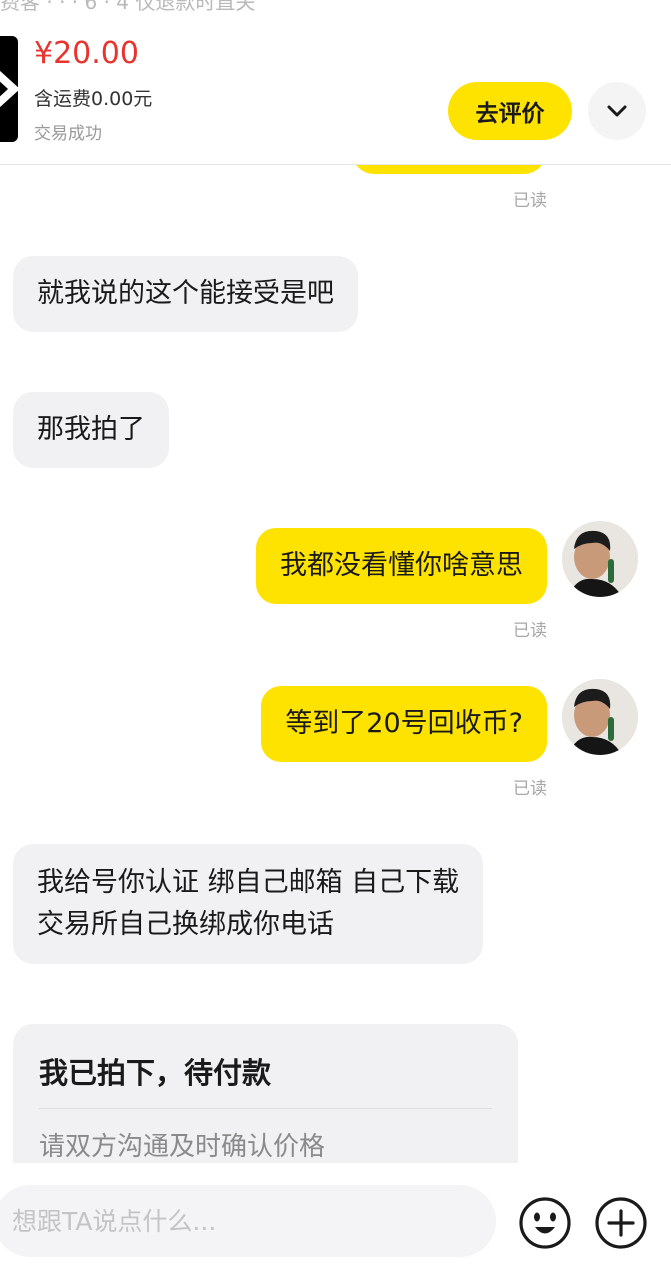 The height and width of the screenshot is (1280, 671). I want to click on emoji-button, so click(545, 1223).